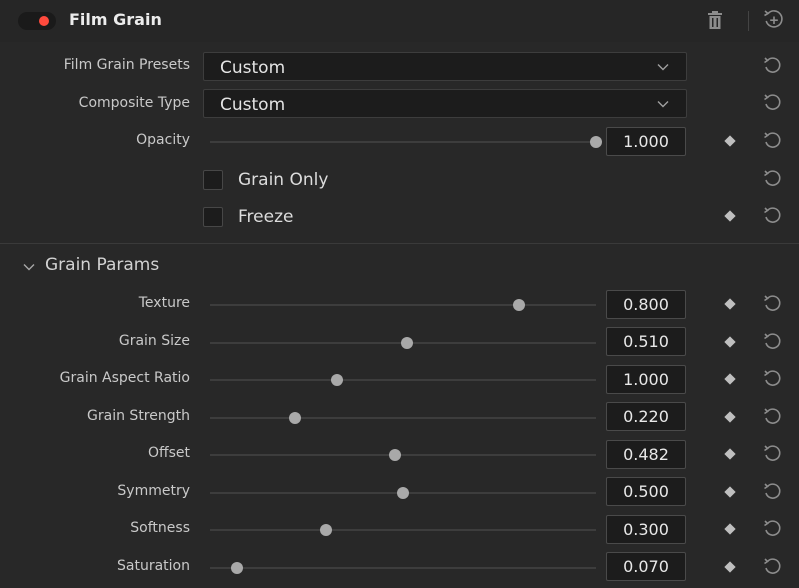  Describe the element at coordinates (646, 141) in the screenshot. I see `opacity-value-field: 1.000` at that location.